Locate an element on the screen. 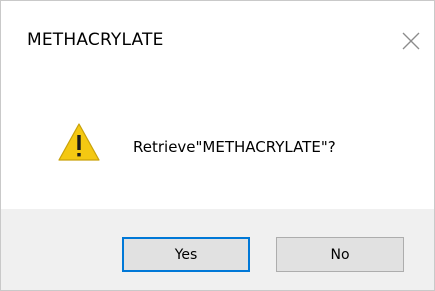 The image size is (435, 291). yes-button: Yes is located at coordinates (186, 254).